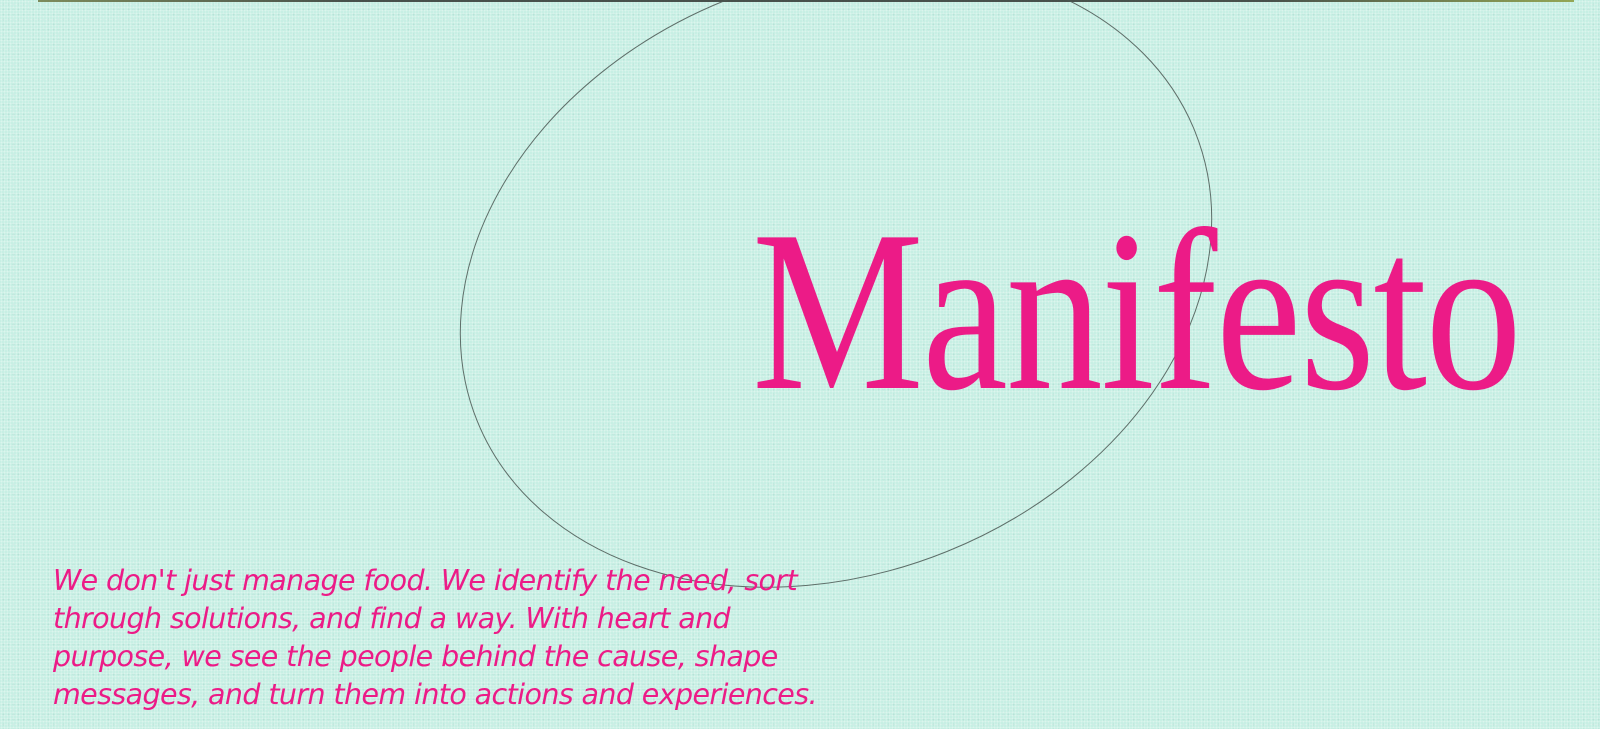 This screenshot has width=1600, height=729. I want to click on top-divider, so click(806, 1).